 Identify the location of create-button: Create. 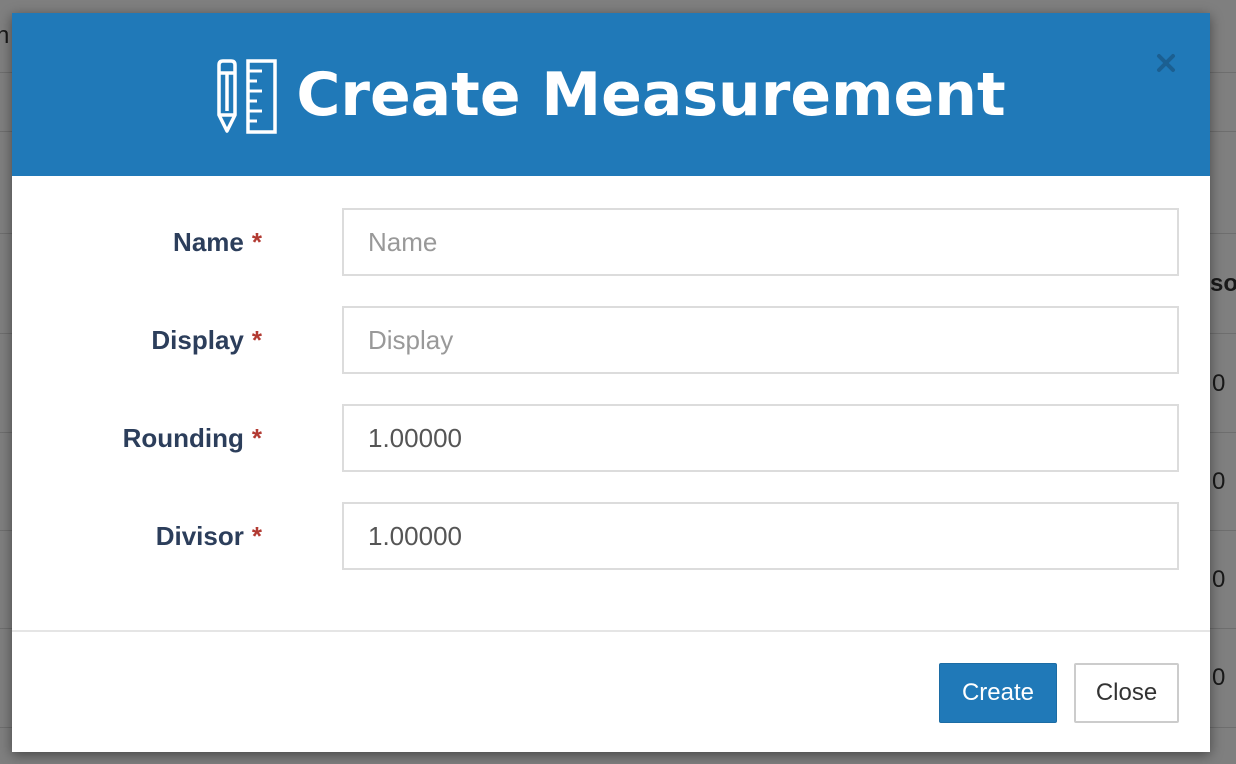
(998, 693).